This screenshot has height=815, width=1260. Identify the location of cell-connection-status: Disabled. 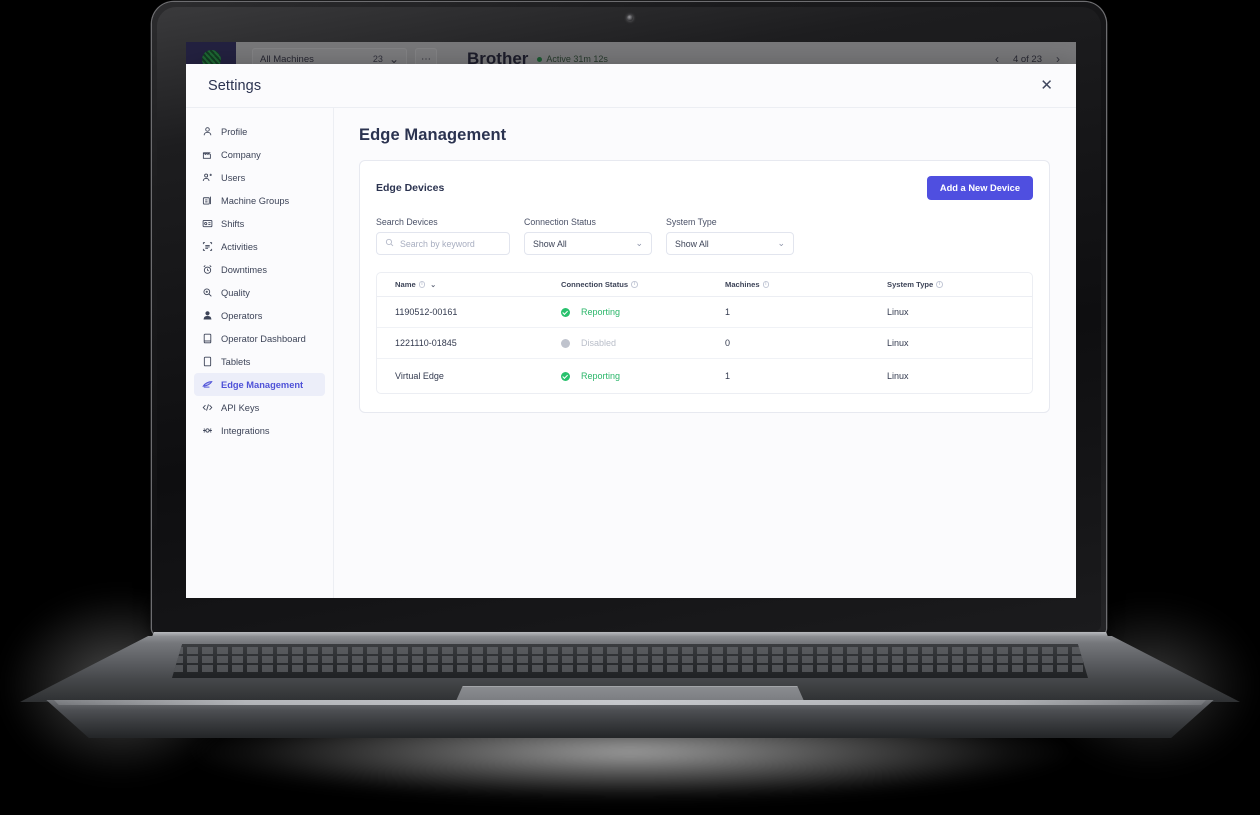
(643, 343).